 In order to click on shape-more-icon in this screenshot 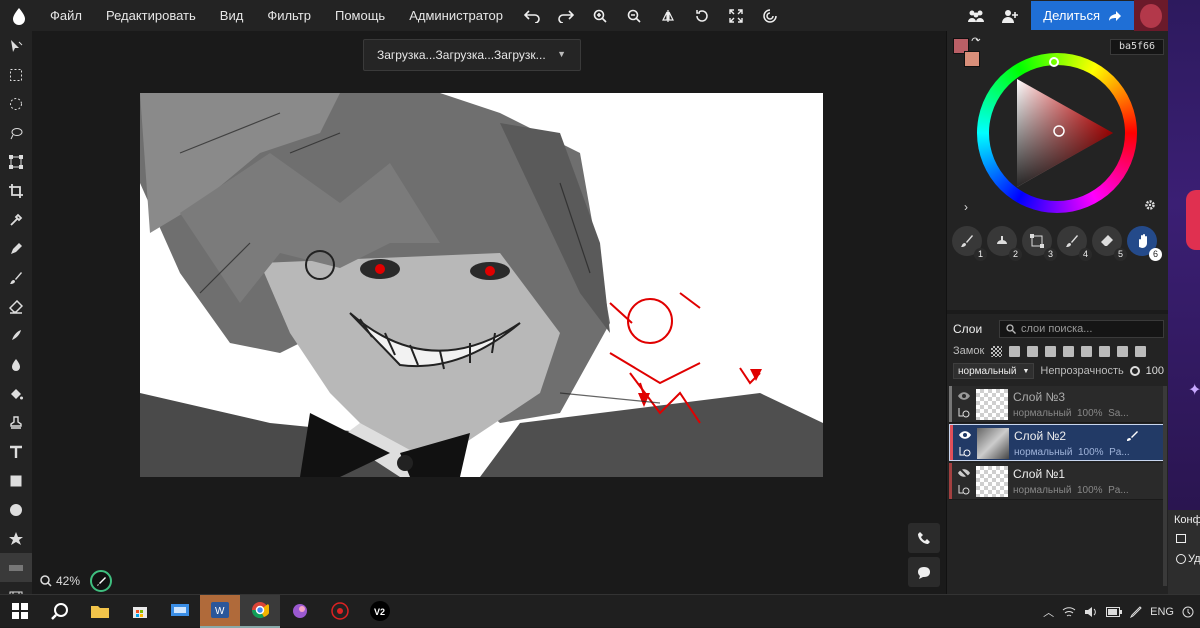, I will do `click(16, 567)`.